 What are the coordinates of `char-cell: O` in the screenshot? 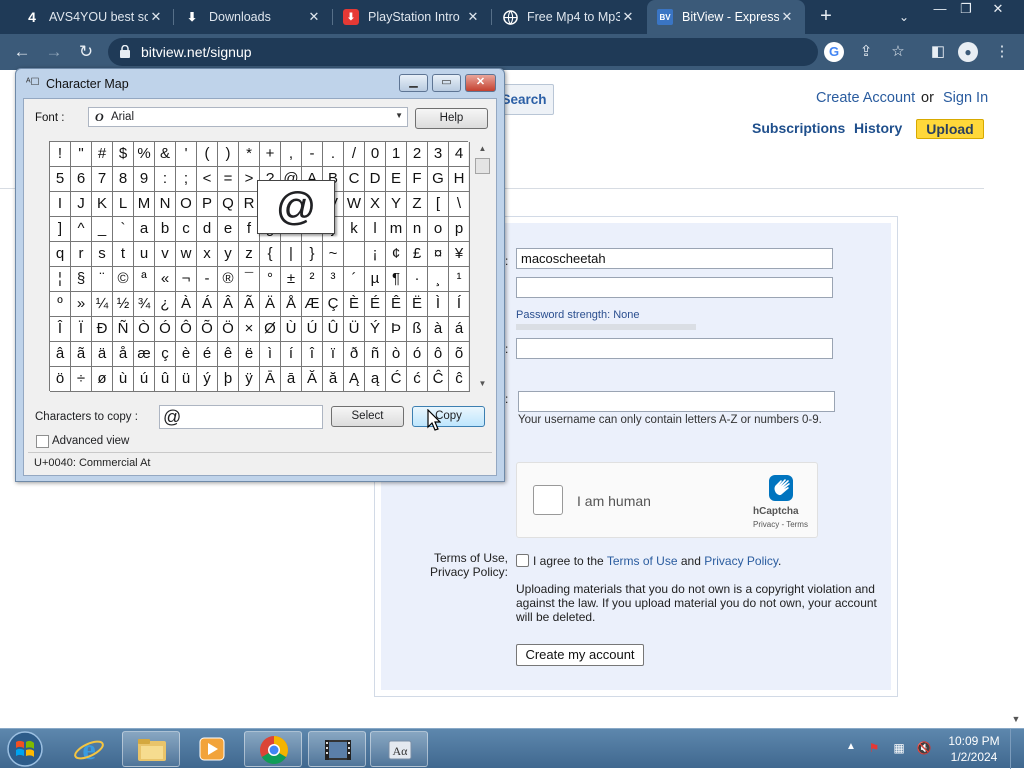 It's located at (186, 204).